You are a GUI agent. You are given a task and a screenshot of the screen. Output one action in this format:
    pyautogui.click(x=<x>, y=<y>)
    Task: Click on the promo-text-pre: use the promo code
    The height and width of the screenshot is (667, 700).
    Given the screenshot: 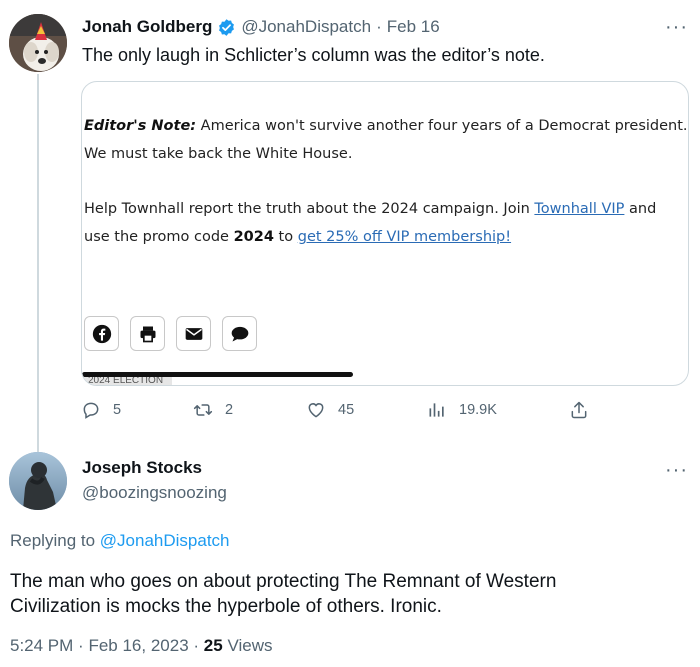 What is the action you would take?
    pyautogui.click(x=159, y=237)
    